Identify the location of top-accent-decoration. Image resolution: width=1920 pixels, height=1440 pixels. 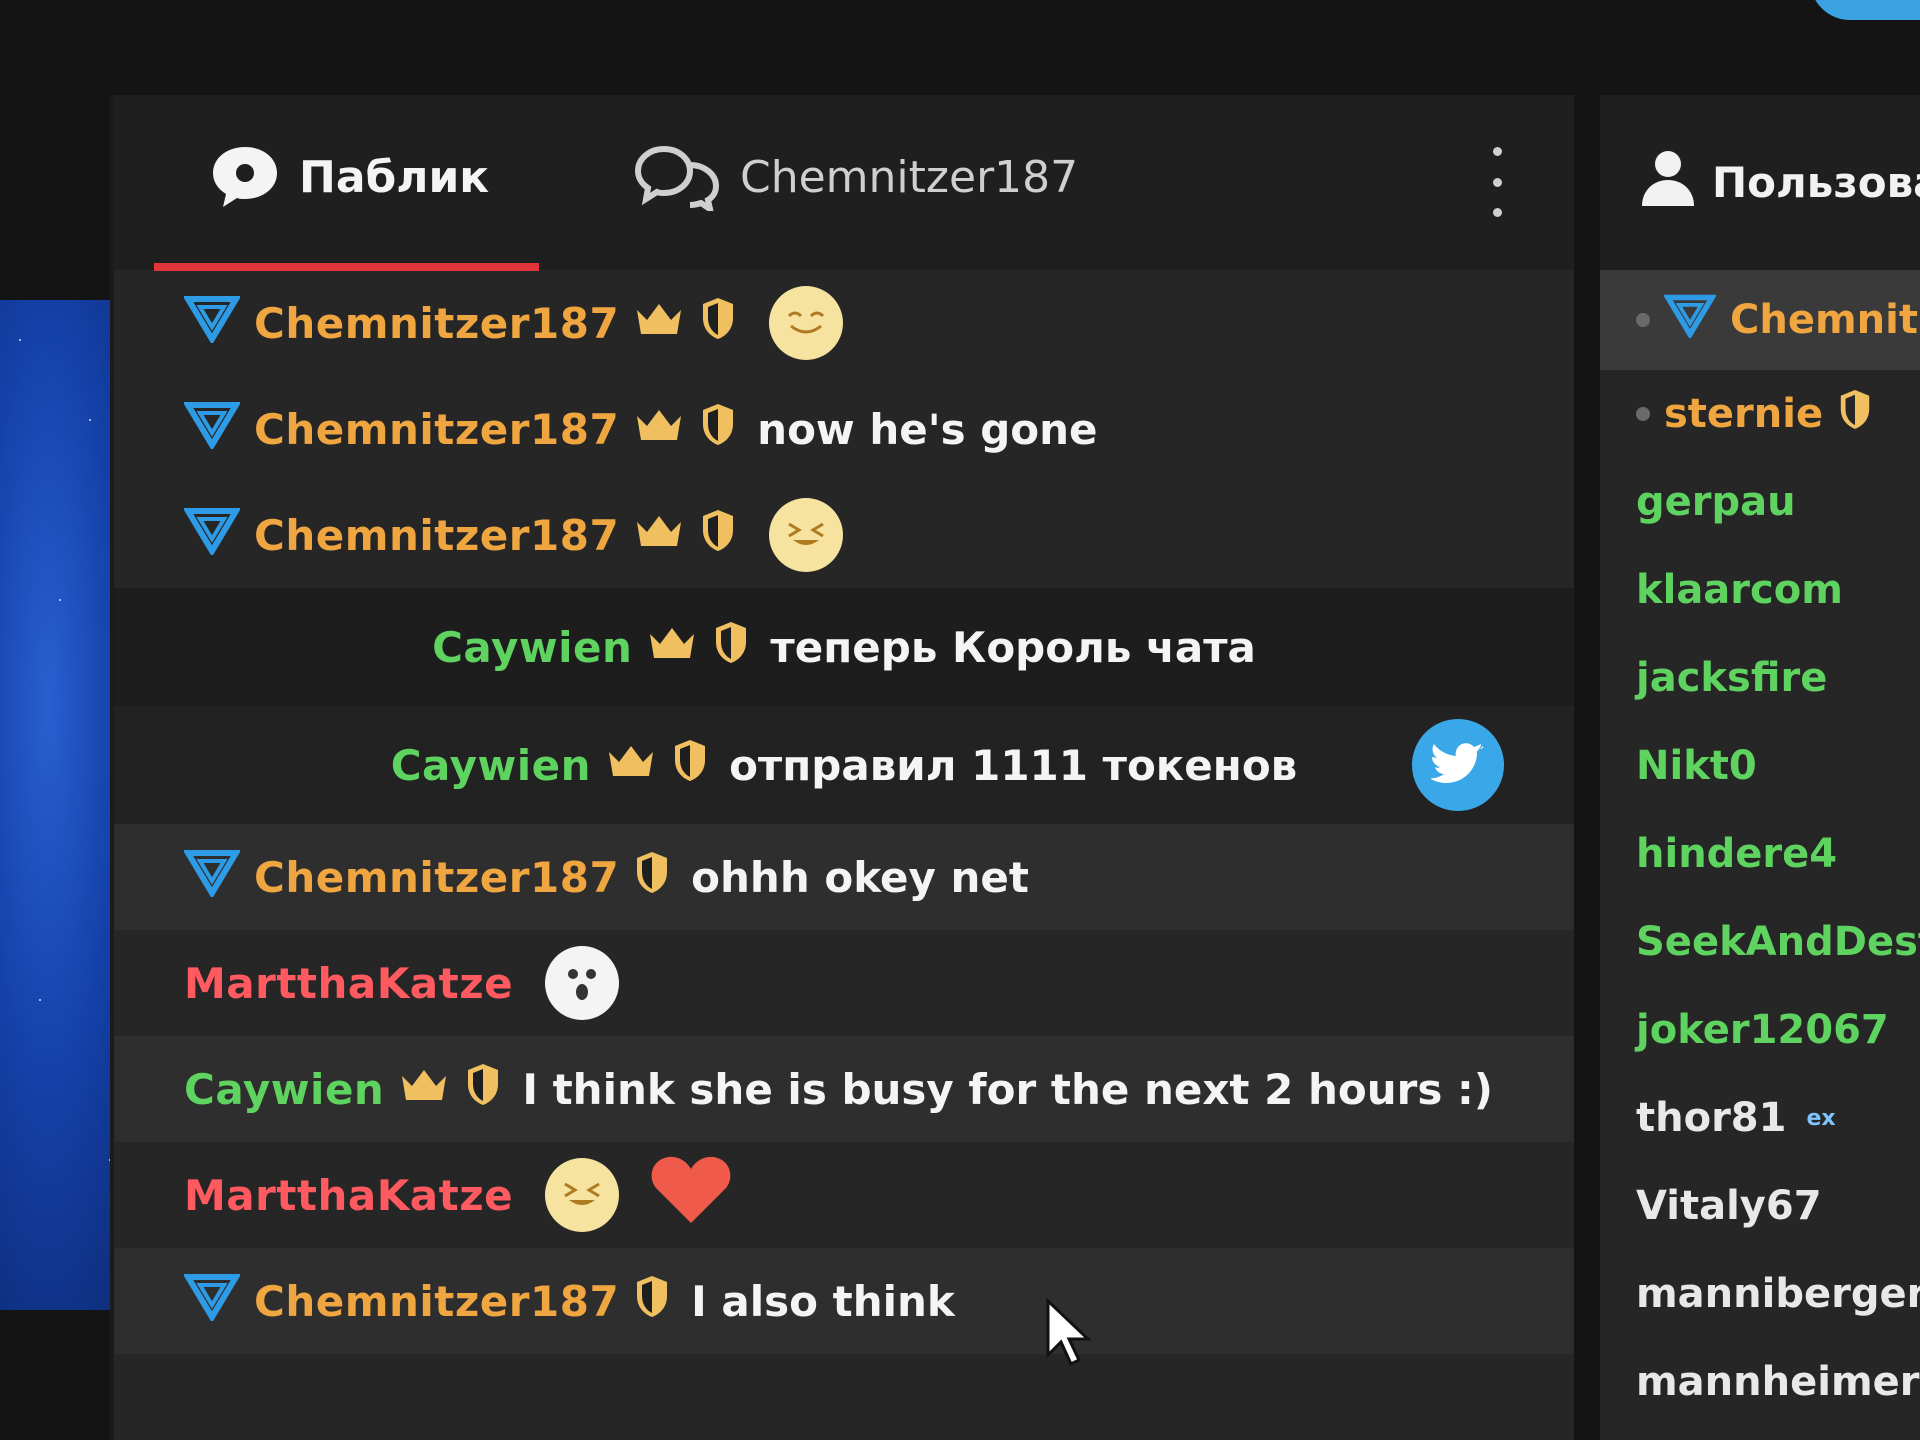
(1865, 10).